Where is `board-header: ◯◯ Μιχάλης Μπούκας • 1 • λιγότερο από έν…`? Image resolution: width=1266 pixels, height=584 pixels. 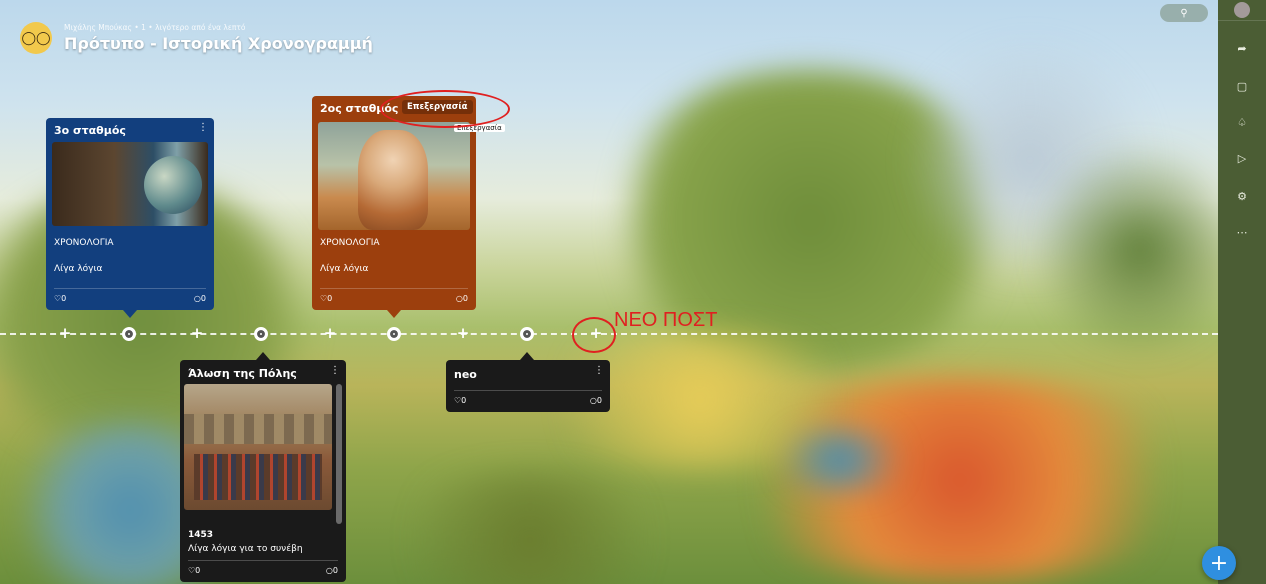
board-header: ◯◯ Μιχάλης Μπούκας • 1 • λιγότερο από έν… is located at coordinates (196, 38).